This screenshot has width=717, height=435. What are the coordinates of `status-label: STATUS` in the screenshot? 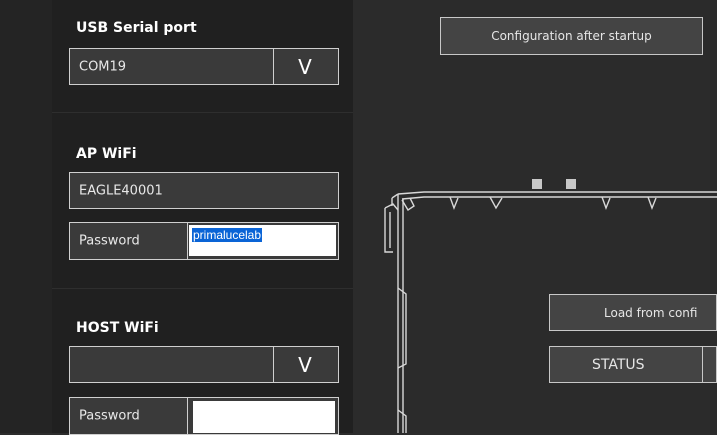 It's located at (618, 364).